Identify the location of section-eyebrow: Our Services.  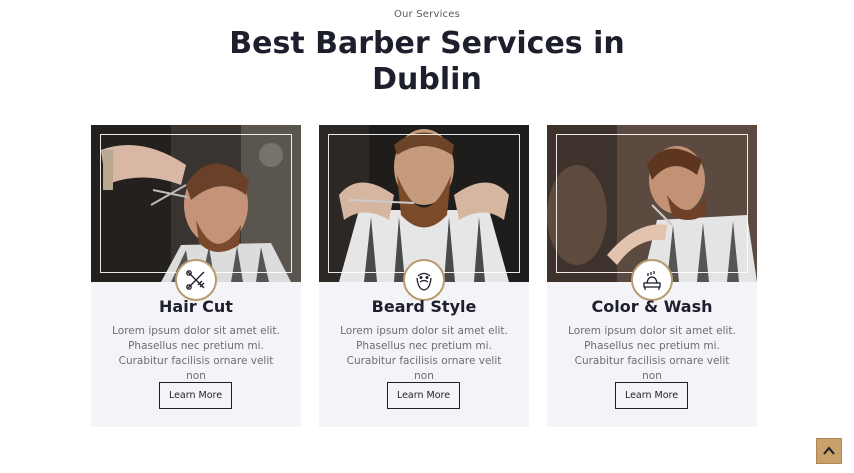
(427, 14).